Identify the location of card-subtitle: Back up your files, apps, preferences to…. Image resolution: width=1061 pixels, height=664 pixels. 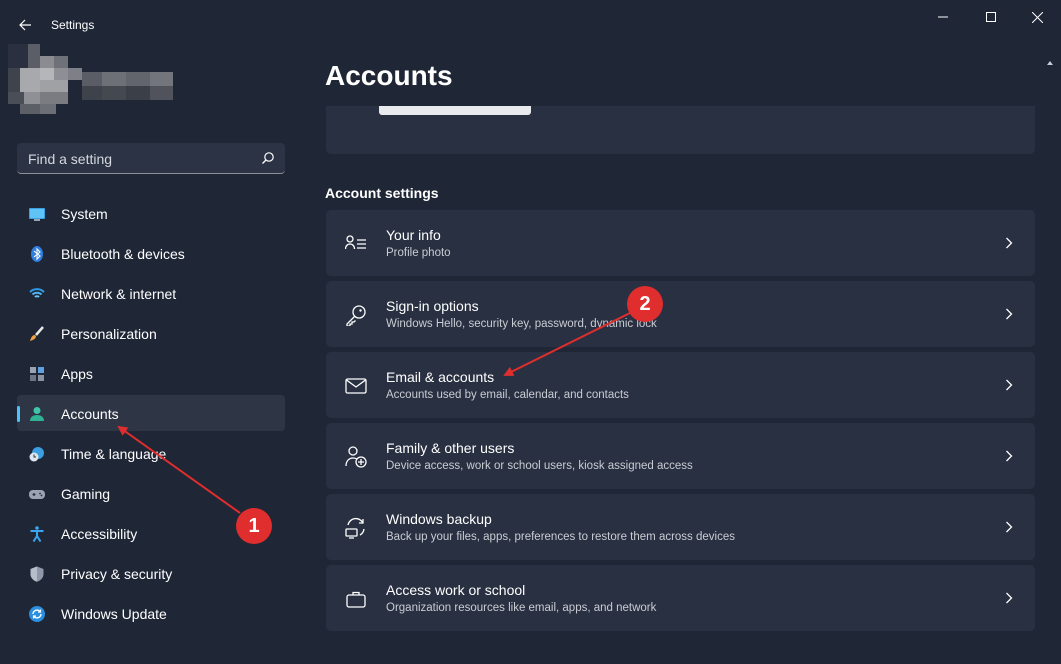
(560, 537).